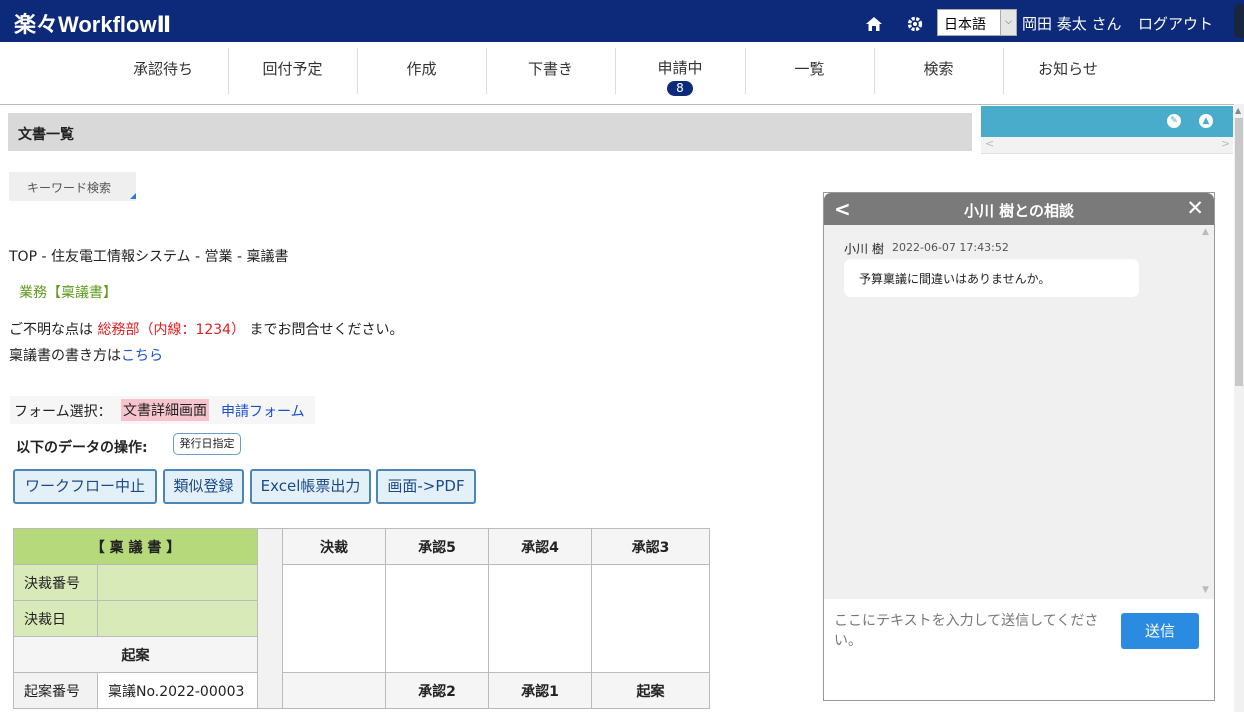 This screenshot has width=1244, height=712. What do you see at coordinates (809, 68) in the screenshot?
I see `nav-item-list: 一覧` at bounding box center [809, 68].